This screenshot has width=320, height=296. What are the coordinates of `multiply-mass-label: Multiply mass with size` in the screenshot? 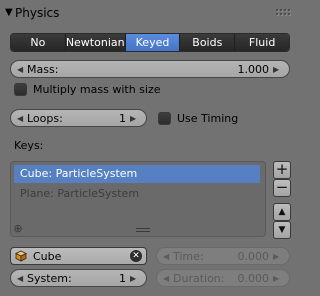 It's located at (97, 89).